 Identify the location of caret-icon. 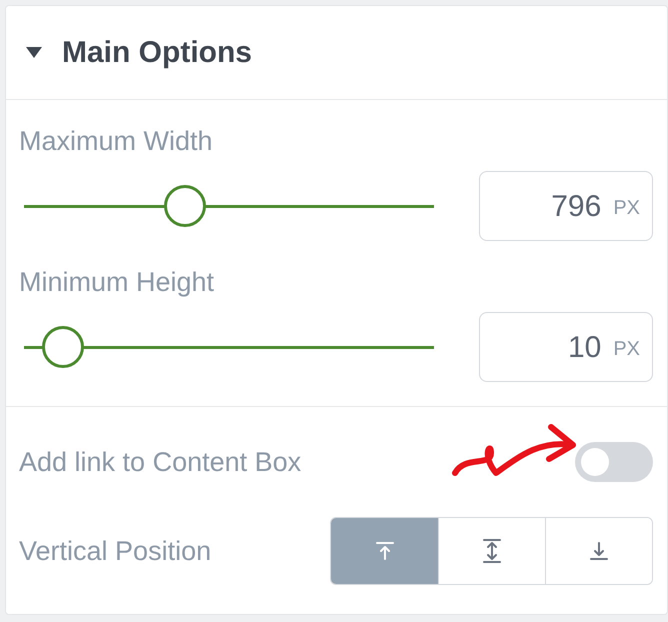
(34, 52).